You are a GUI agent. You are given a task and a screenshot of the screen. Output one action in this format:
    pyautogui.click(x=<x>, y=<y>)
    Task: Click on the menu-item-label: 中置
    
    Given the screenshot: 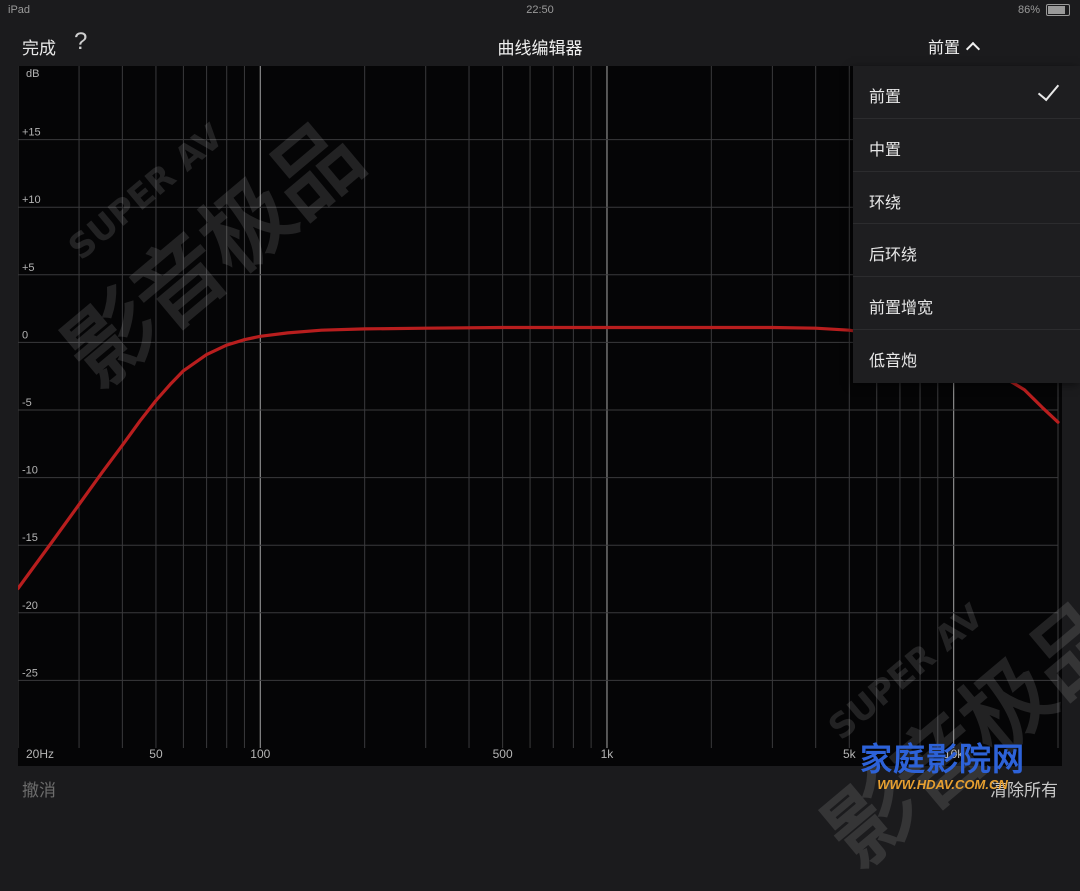 What is the action you would take?
    pyautogui.click(x=885, y=150)
    